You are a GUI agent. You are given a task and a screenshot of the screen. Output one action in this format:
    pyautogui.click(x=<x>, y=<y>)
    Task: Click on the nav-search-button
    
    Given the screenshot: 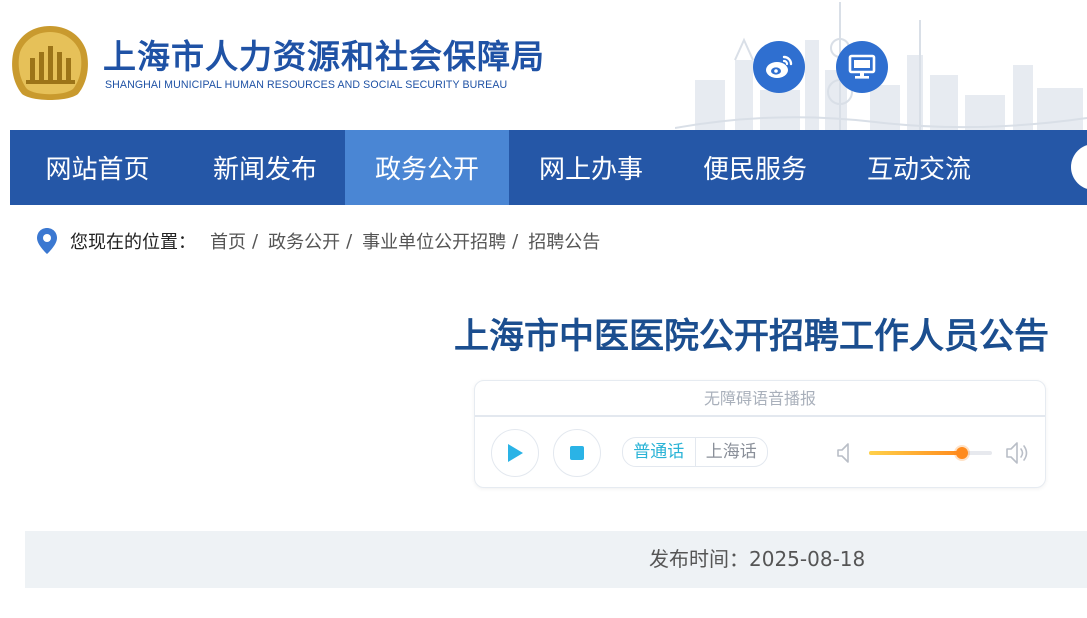 What is the action you would take?
    pyautogui.click(x=1079, y=167)
    